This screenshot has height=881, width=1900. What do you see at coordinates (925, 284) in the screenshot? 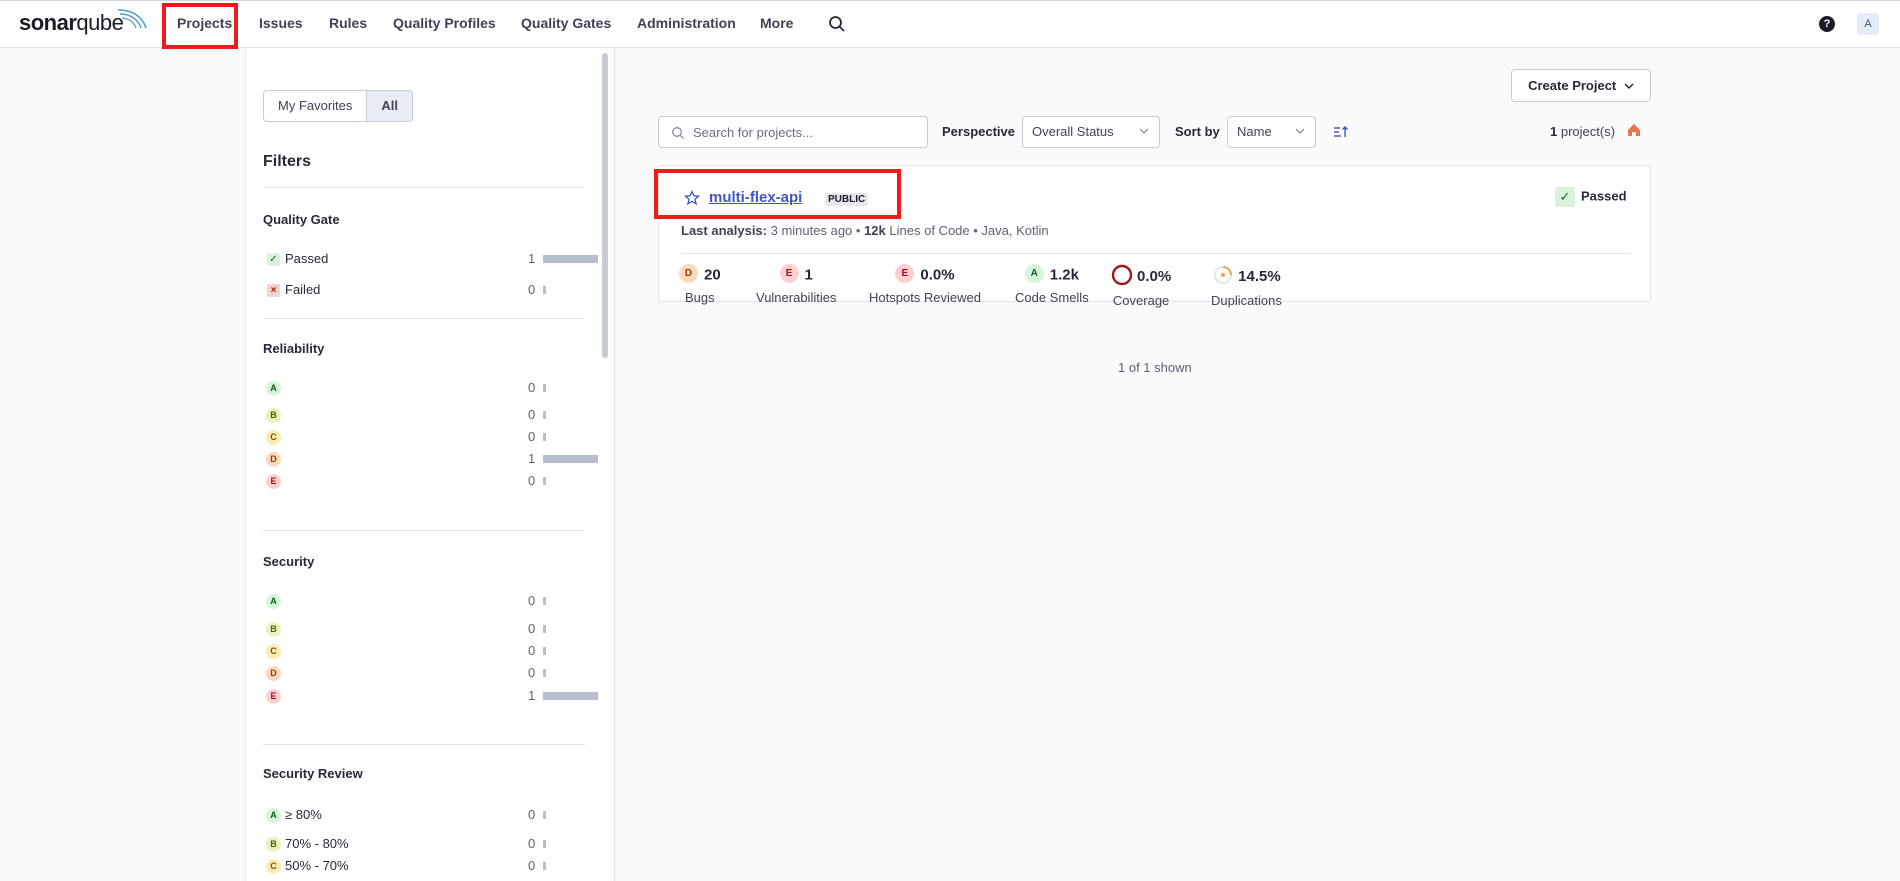
I see `metric-hotspots-reviewed: E 0.0% Hotspots Reviewed` at bounding box center [925, 284].